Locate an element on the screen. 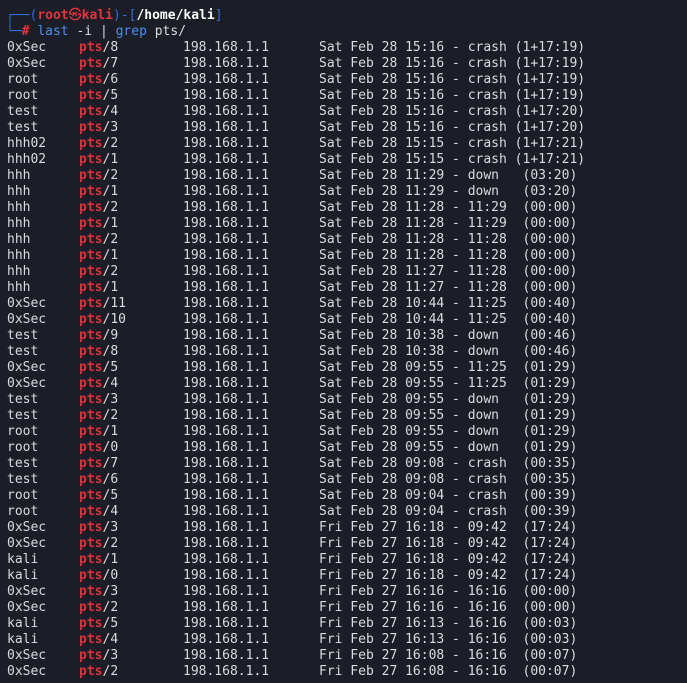  row-session: Sat Feb 28 11:27 - 11:28 (00:00) is located at coordinates (448, 271).